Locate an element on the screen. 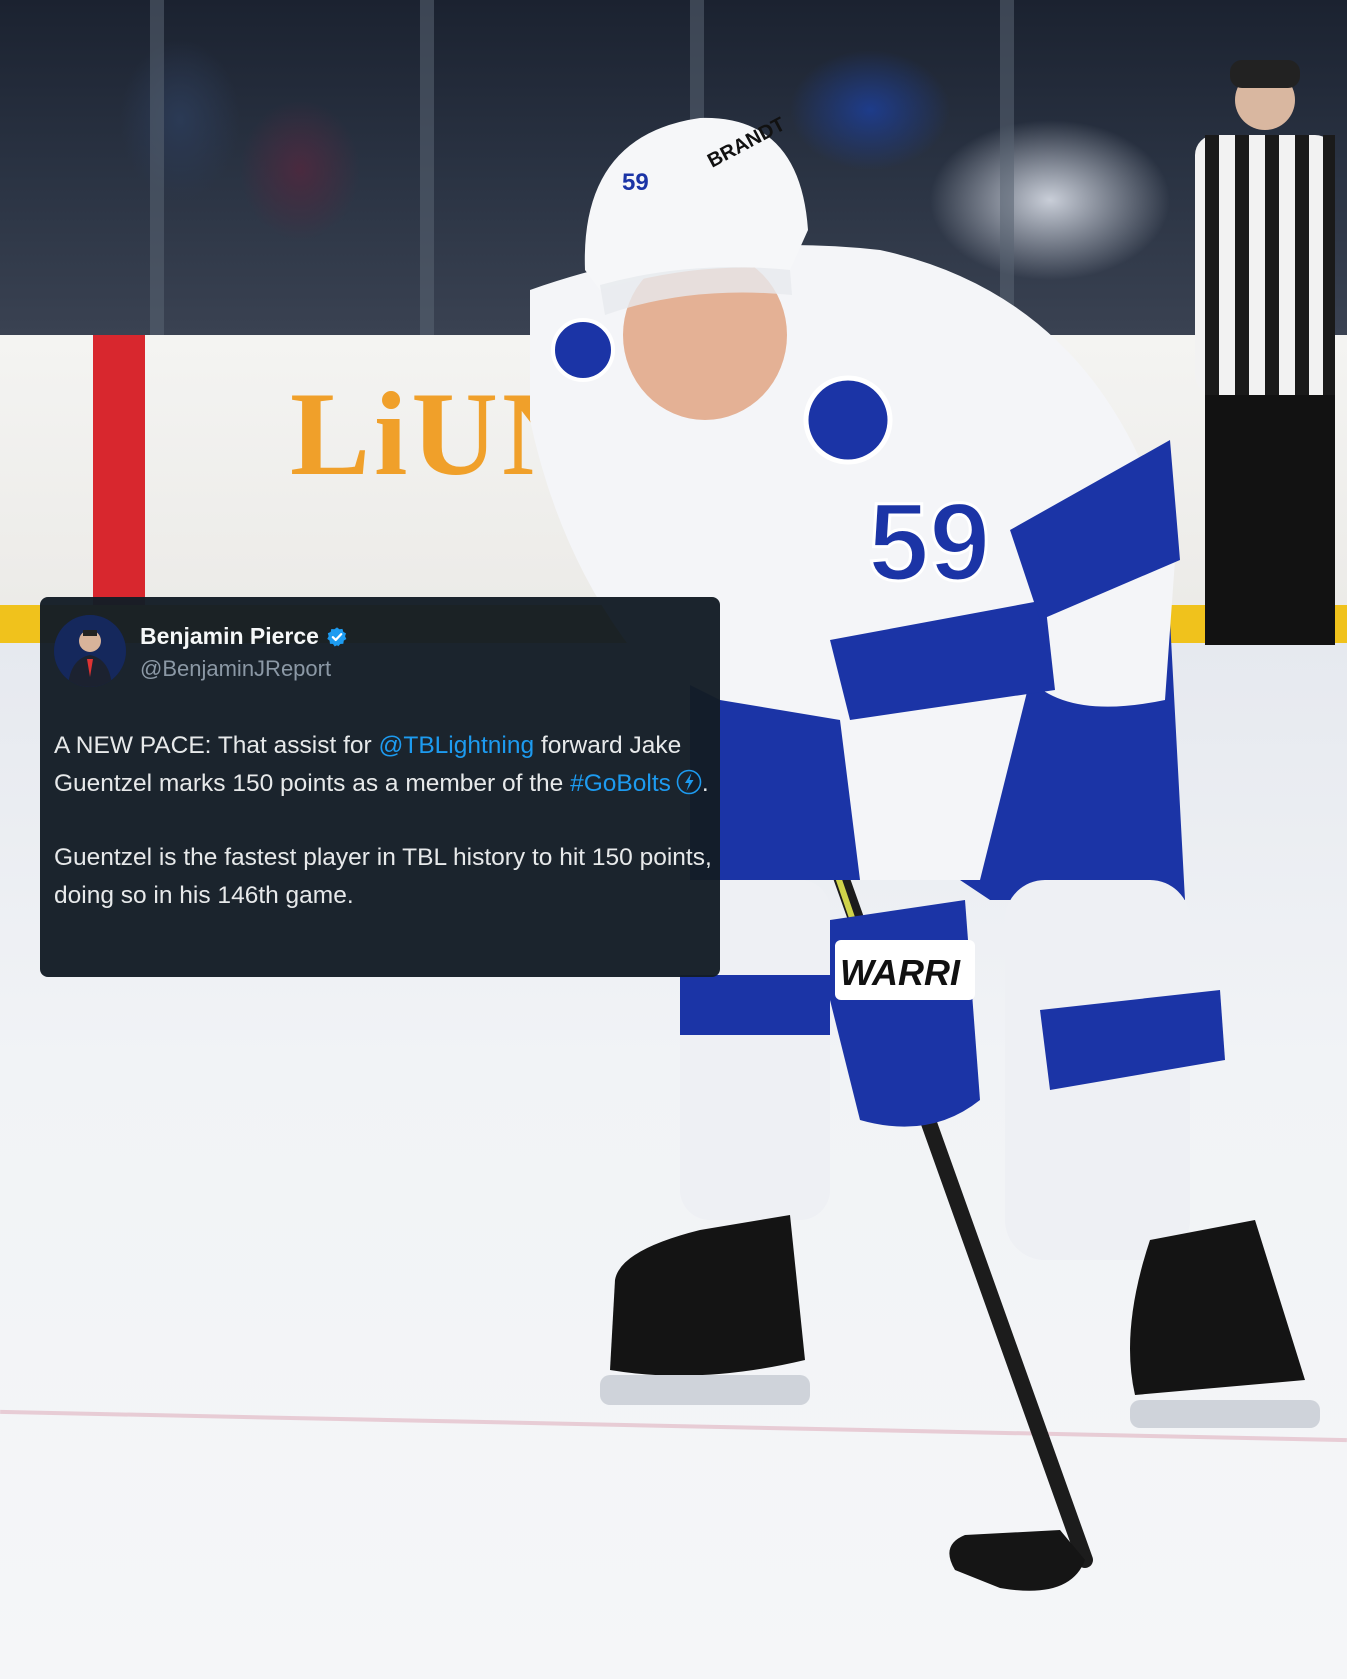 The image size is (1347, 1679). glove-brand: WARRI is located at coordinates (900, 972).